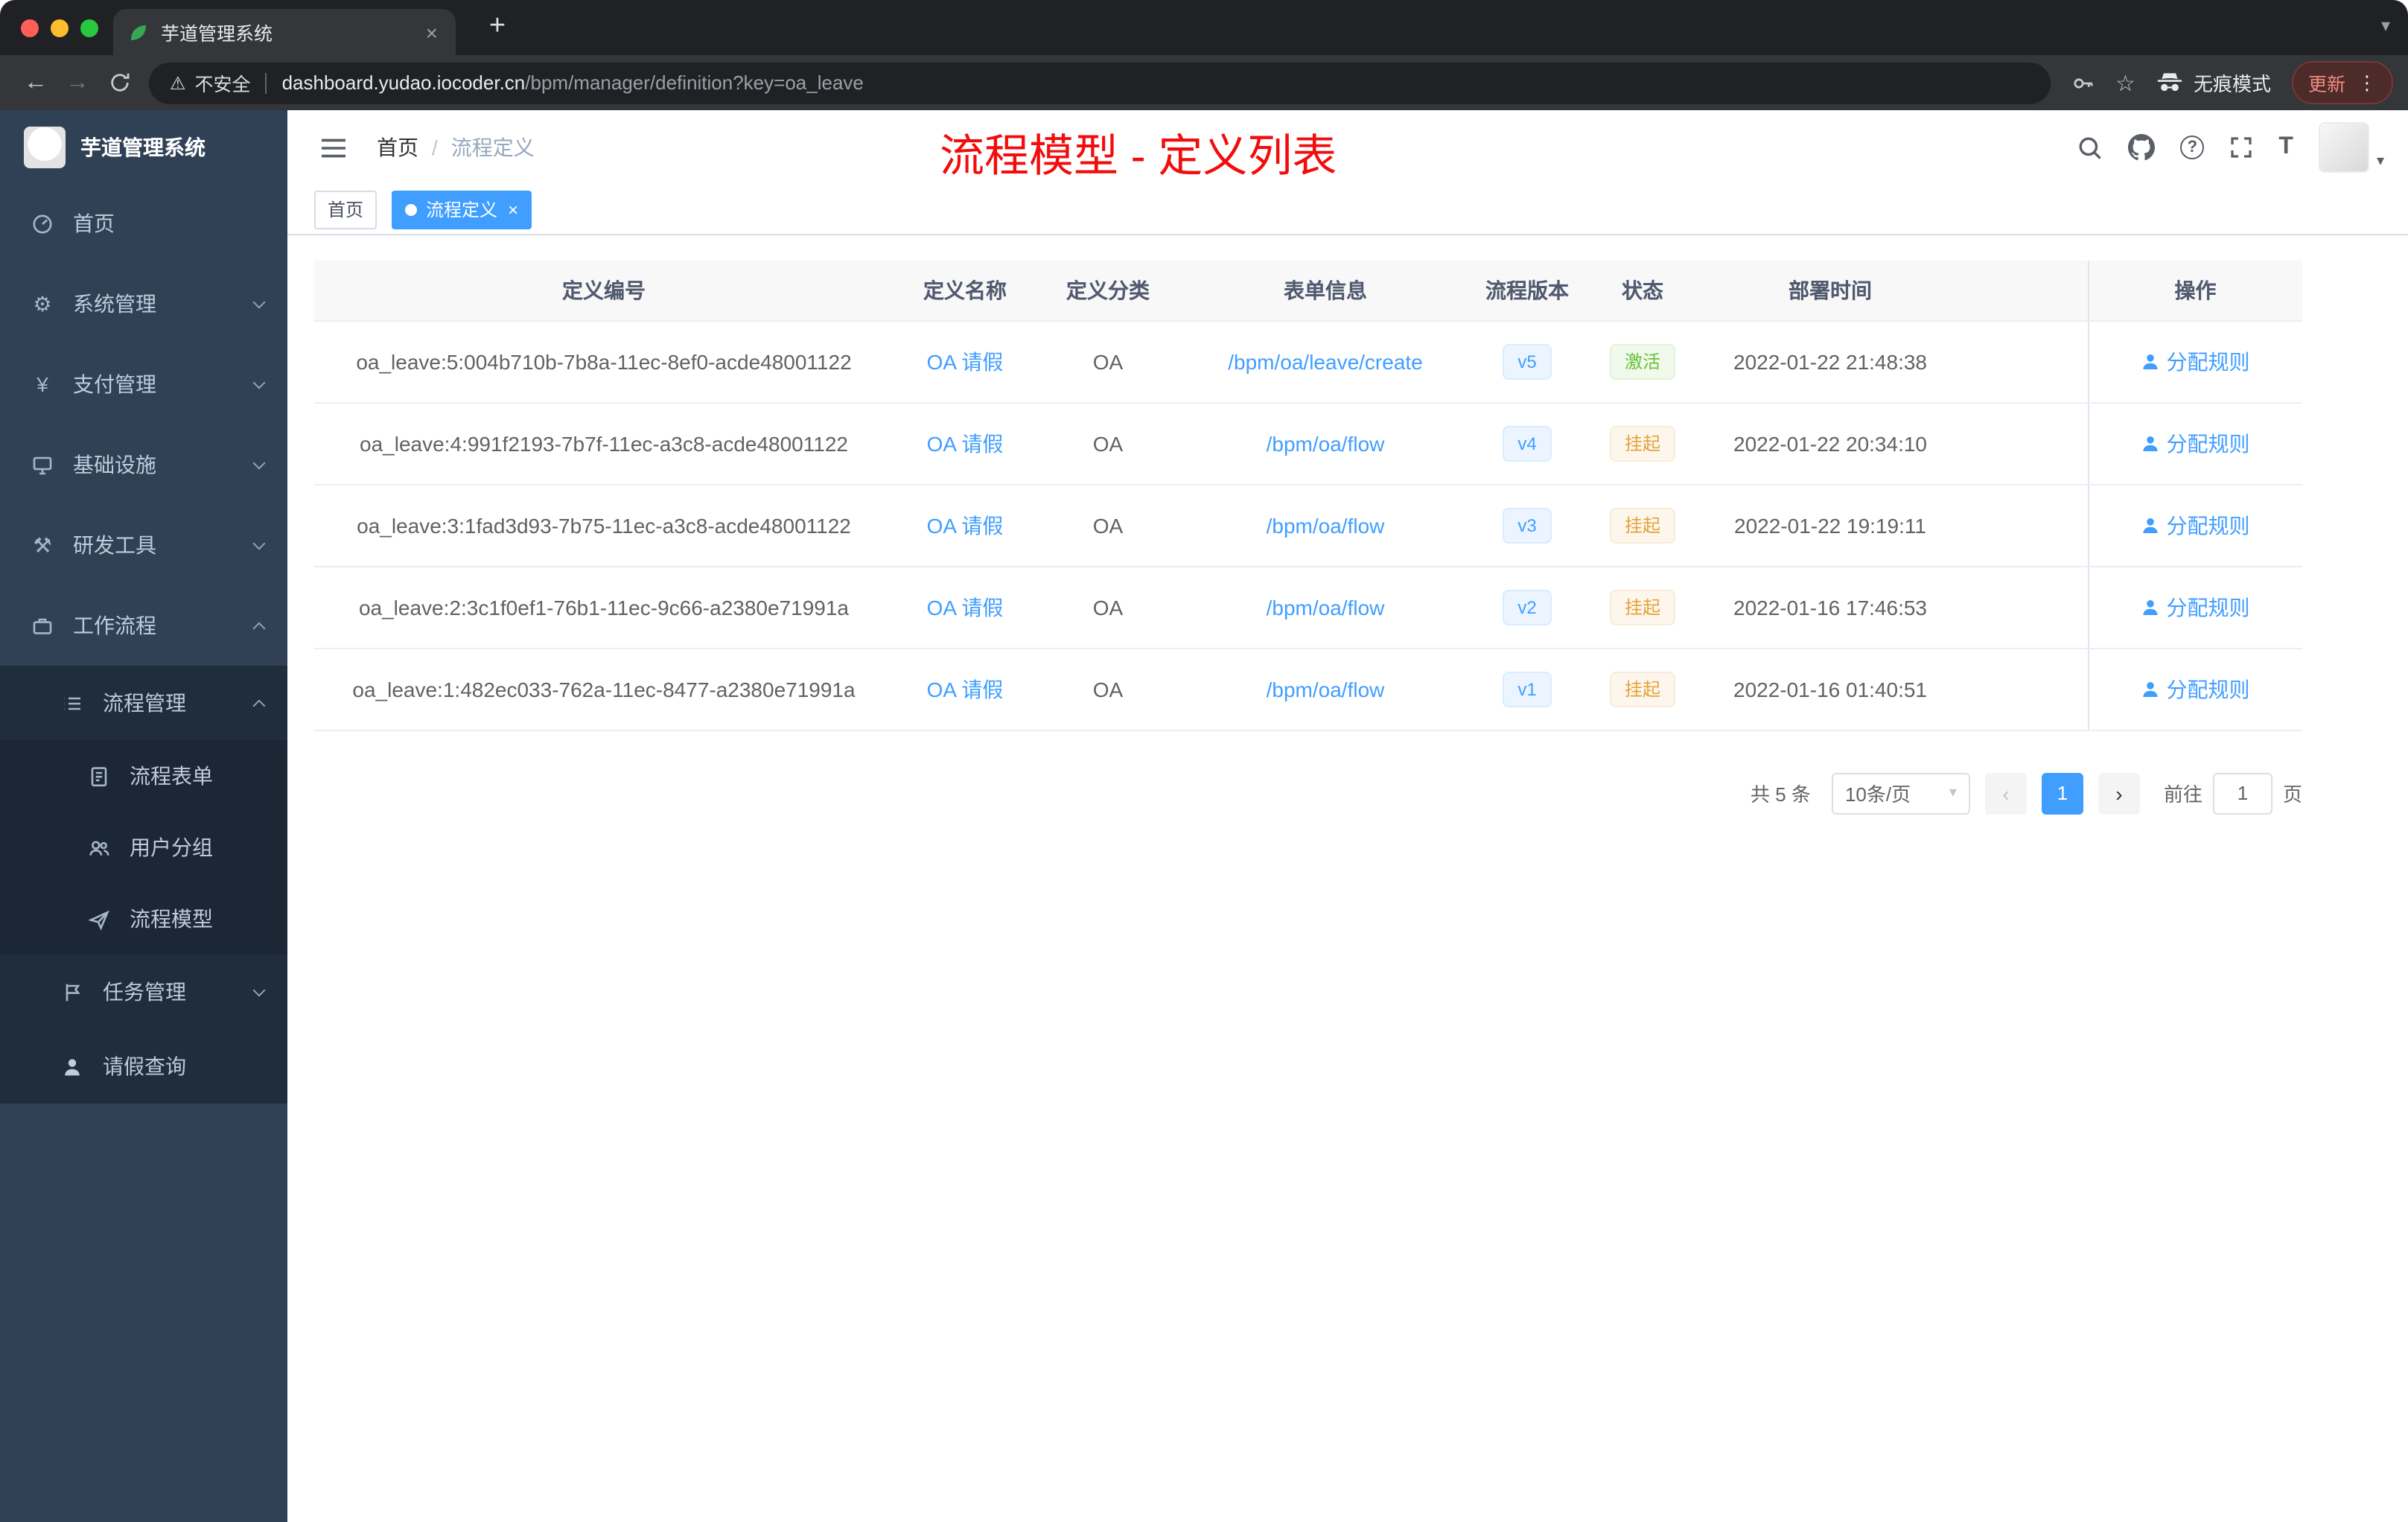 The image size is (2408, 1522). I want to click on definition-category: OA, so click(1107, 607).